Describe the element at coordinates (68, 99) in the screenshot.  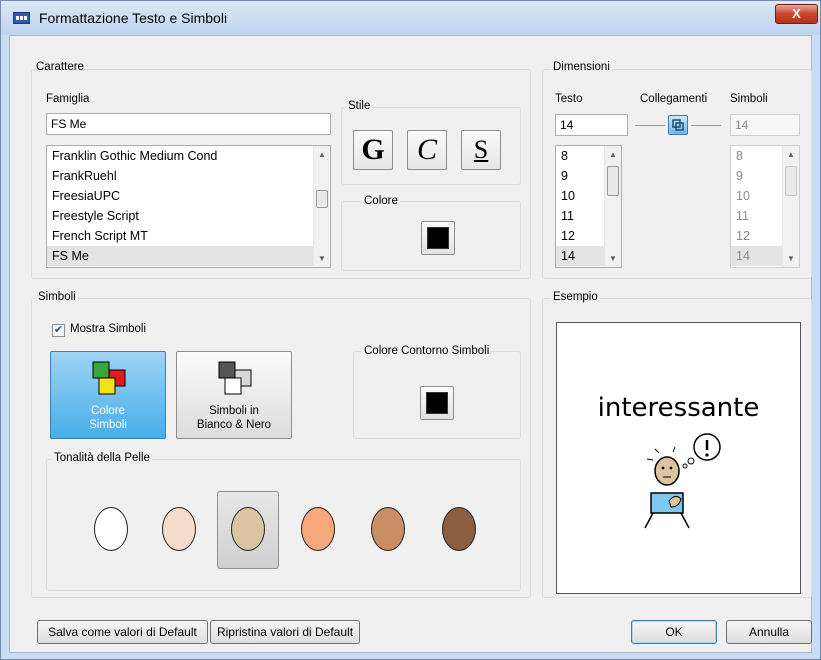
I see `famiglia-label: Famiglia` at that location.